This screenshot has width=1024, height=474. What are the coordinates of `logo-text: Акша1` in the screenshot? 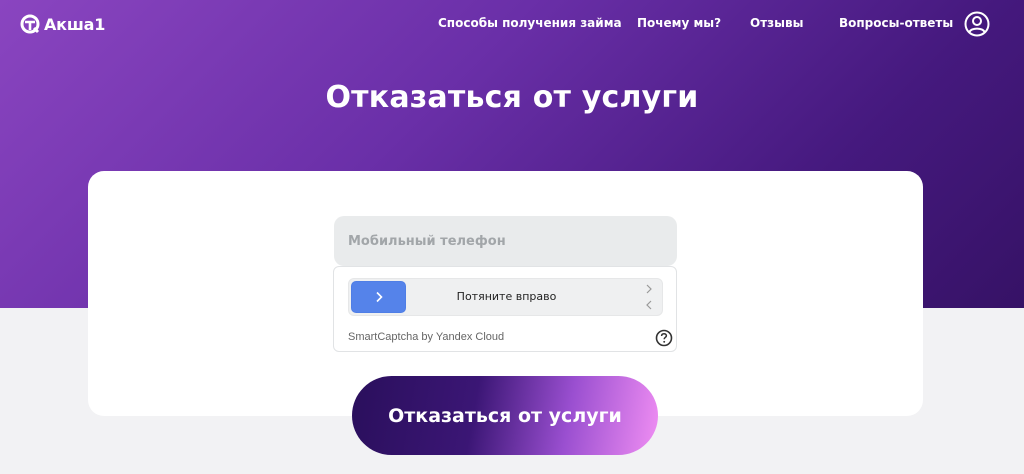 It's located at (75, 24).